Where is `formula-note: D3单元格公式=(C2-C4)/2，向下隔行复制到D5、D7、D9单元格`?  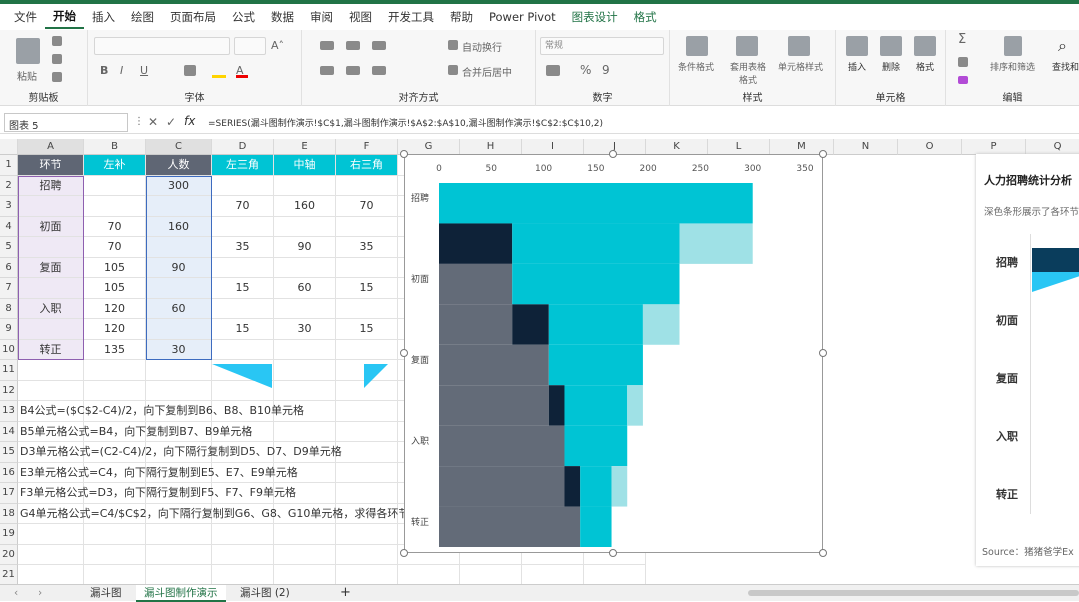
formula-note: D3单元格公式=(C2-C4)/2，向下隔行复制到D5、D7、D9单元格 is located at coordinates (181, 452).